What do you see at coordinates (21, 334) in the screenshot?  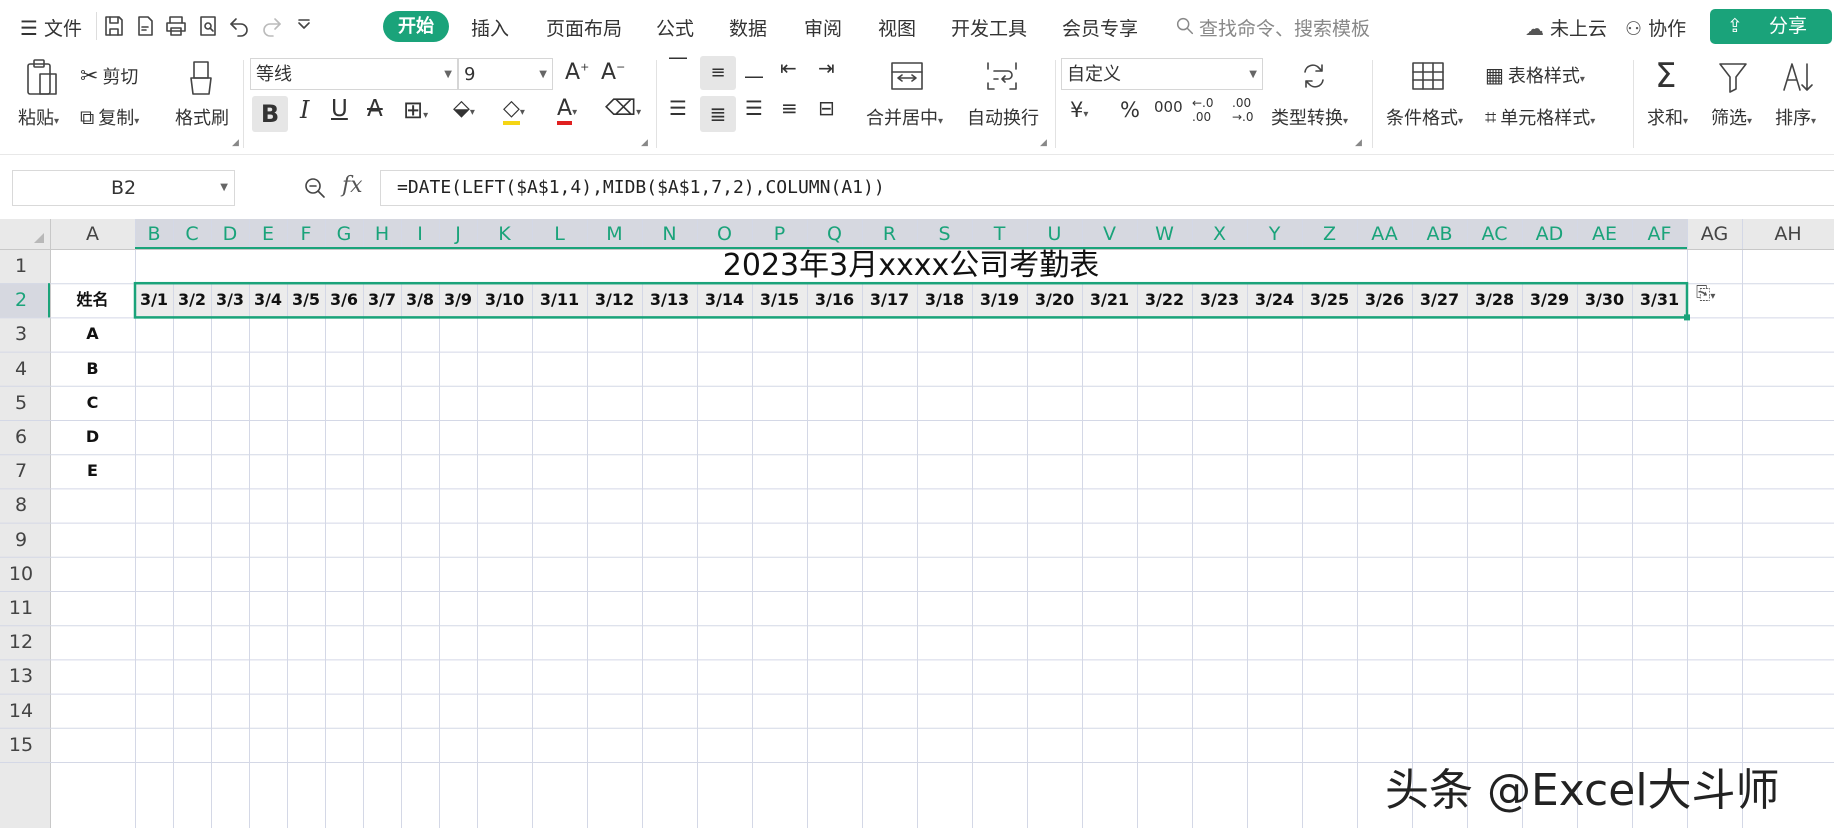 I see `row-header: 3` at bounding box center [21, 334].